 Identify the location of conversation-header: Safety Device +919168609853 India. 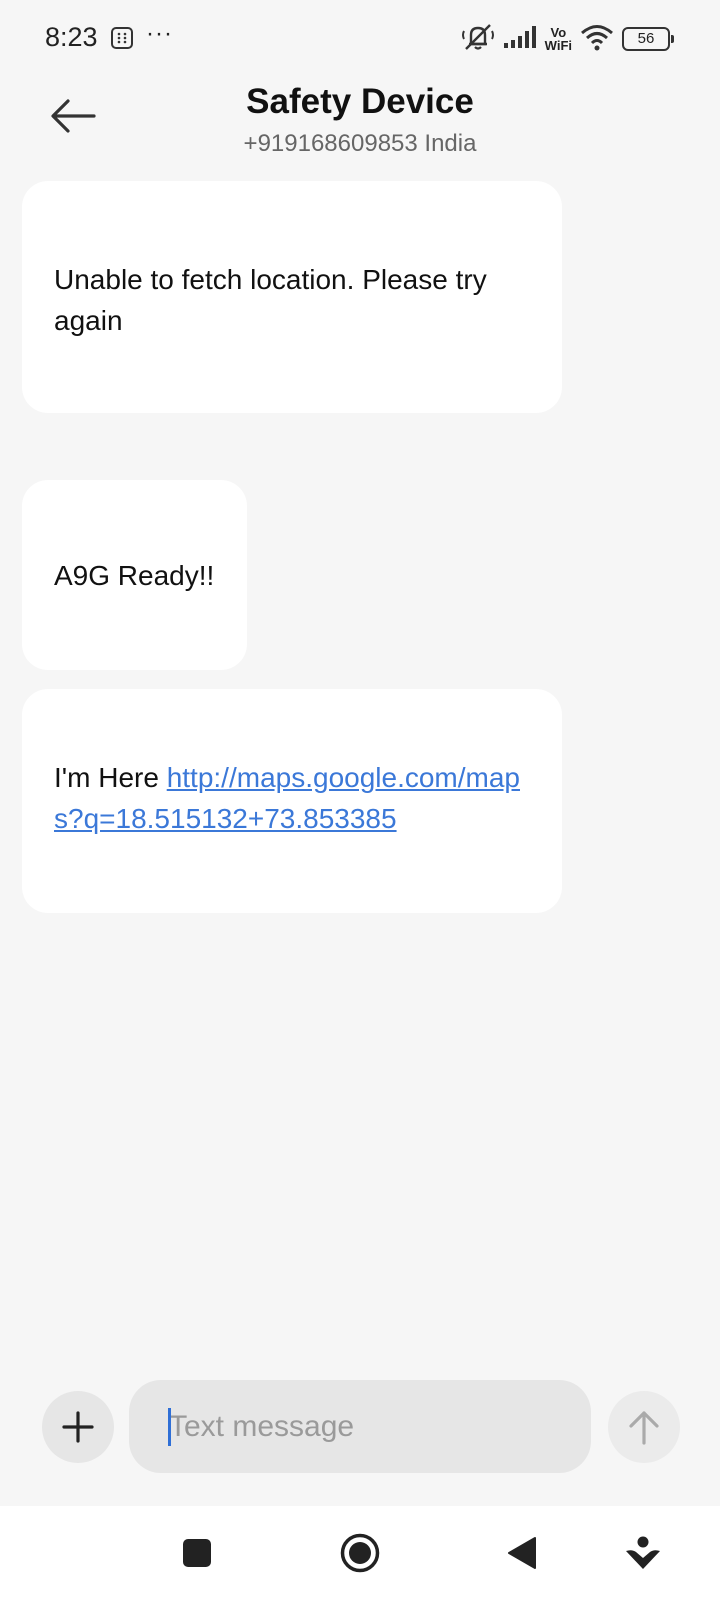
(360, 124).